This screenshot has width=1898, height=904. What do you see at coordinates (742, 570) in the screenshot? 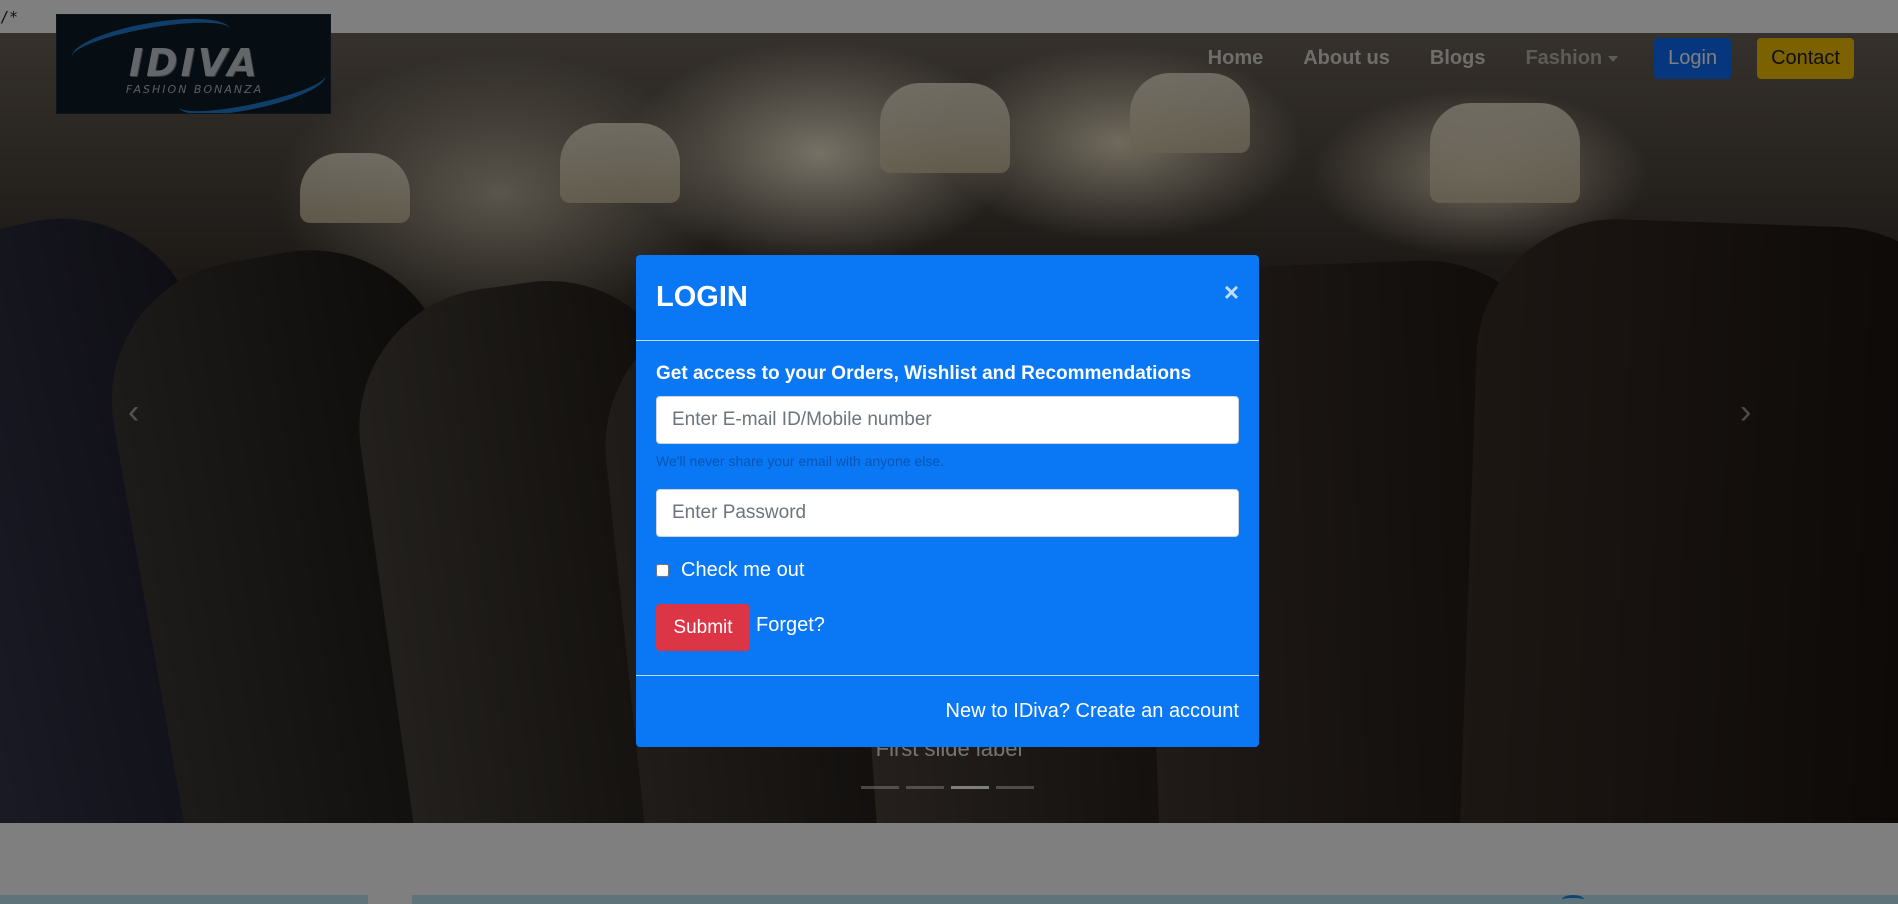
I see `checkbox-label: Check me out` at bounding box center [742, 570].